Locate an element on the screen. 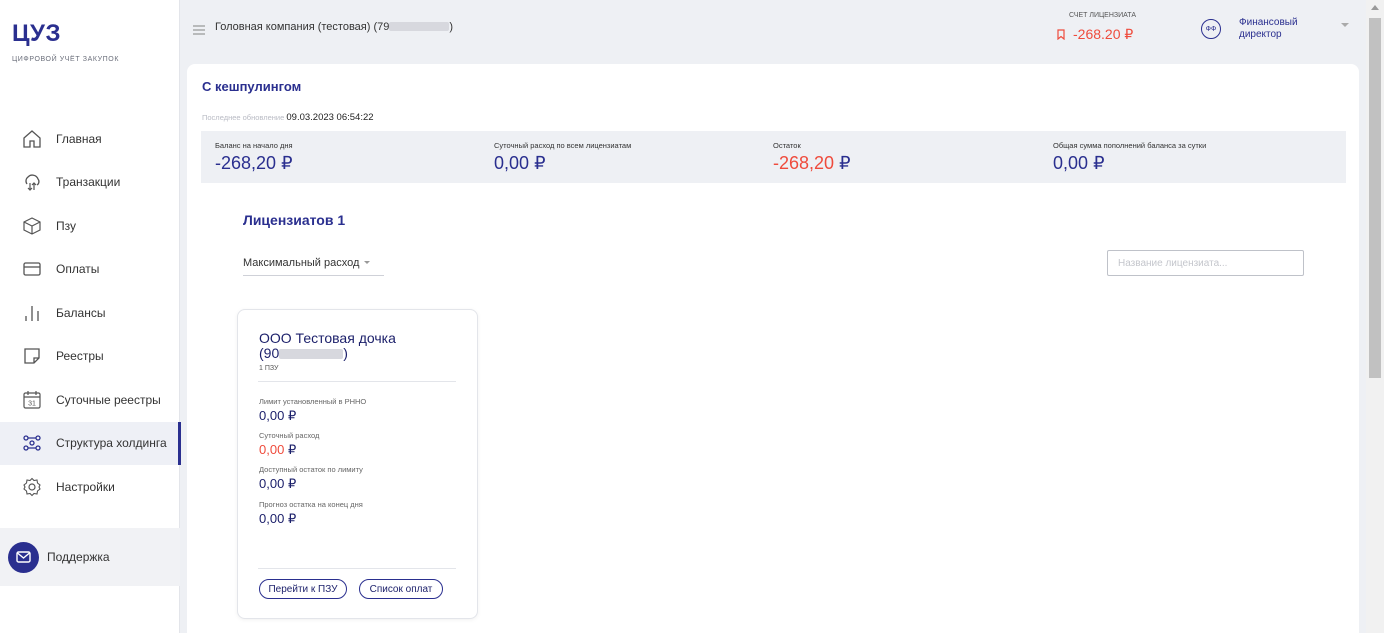 The width and height of the screenshot is (1384, 633). support-link: Поддержка is located at coordinates (90, 557).